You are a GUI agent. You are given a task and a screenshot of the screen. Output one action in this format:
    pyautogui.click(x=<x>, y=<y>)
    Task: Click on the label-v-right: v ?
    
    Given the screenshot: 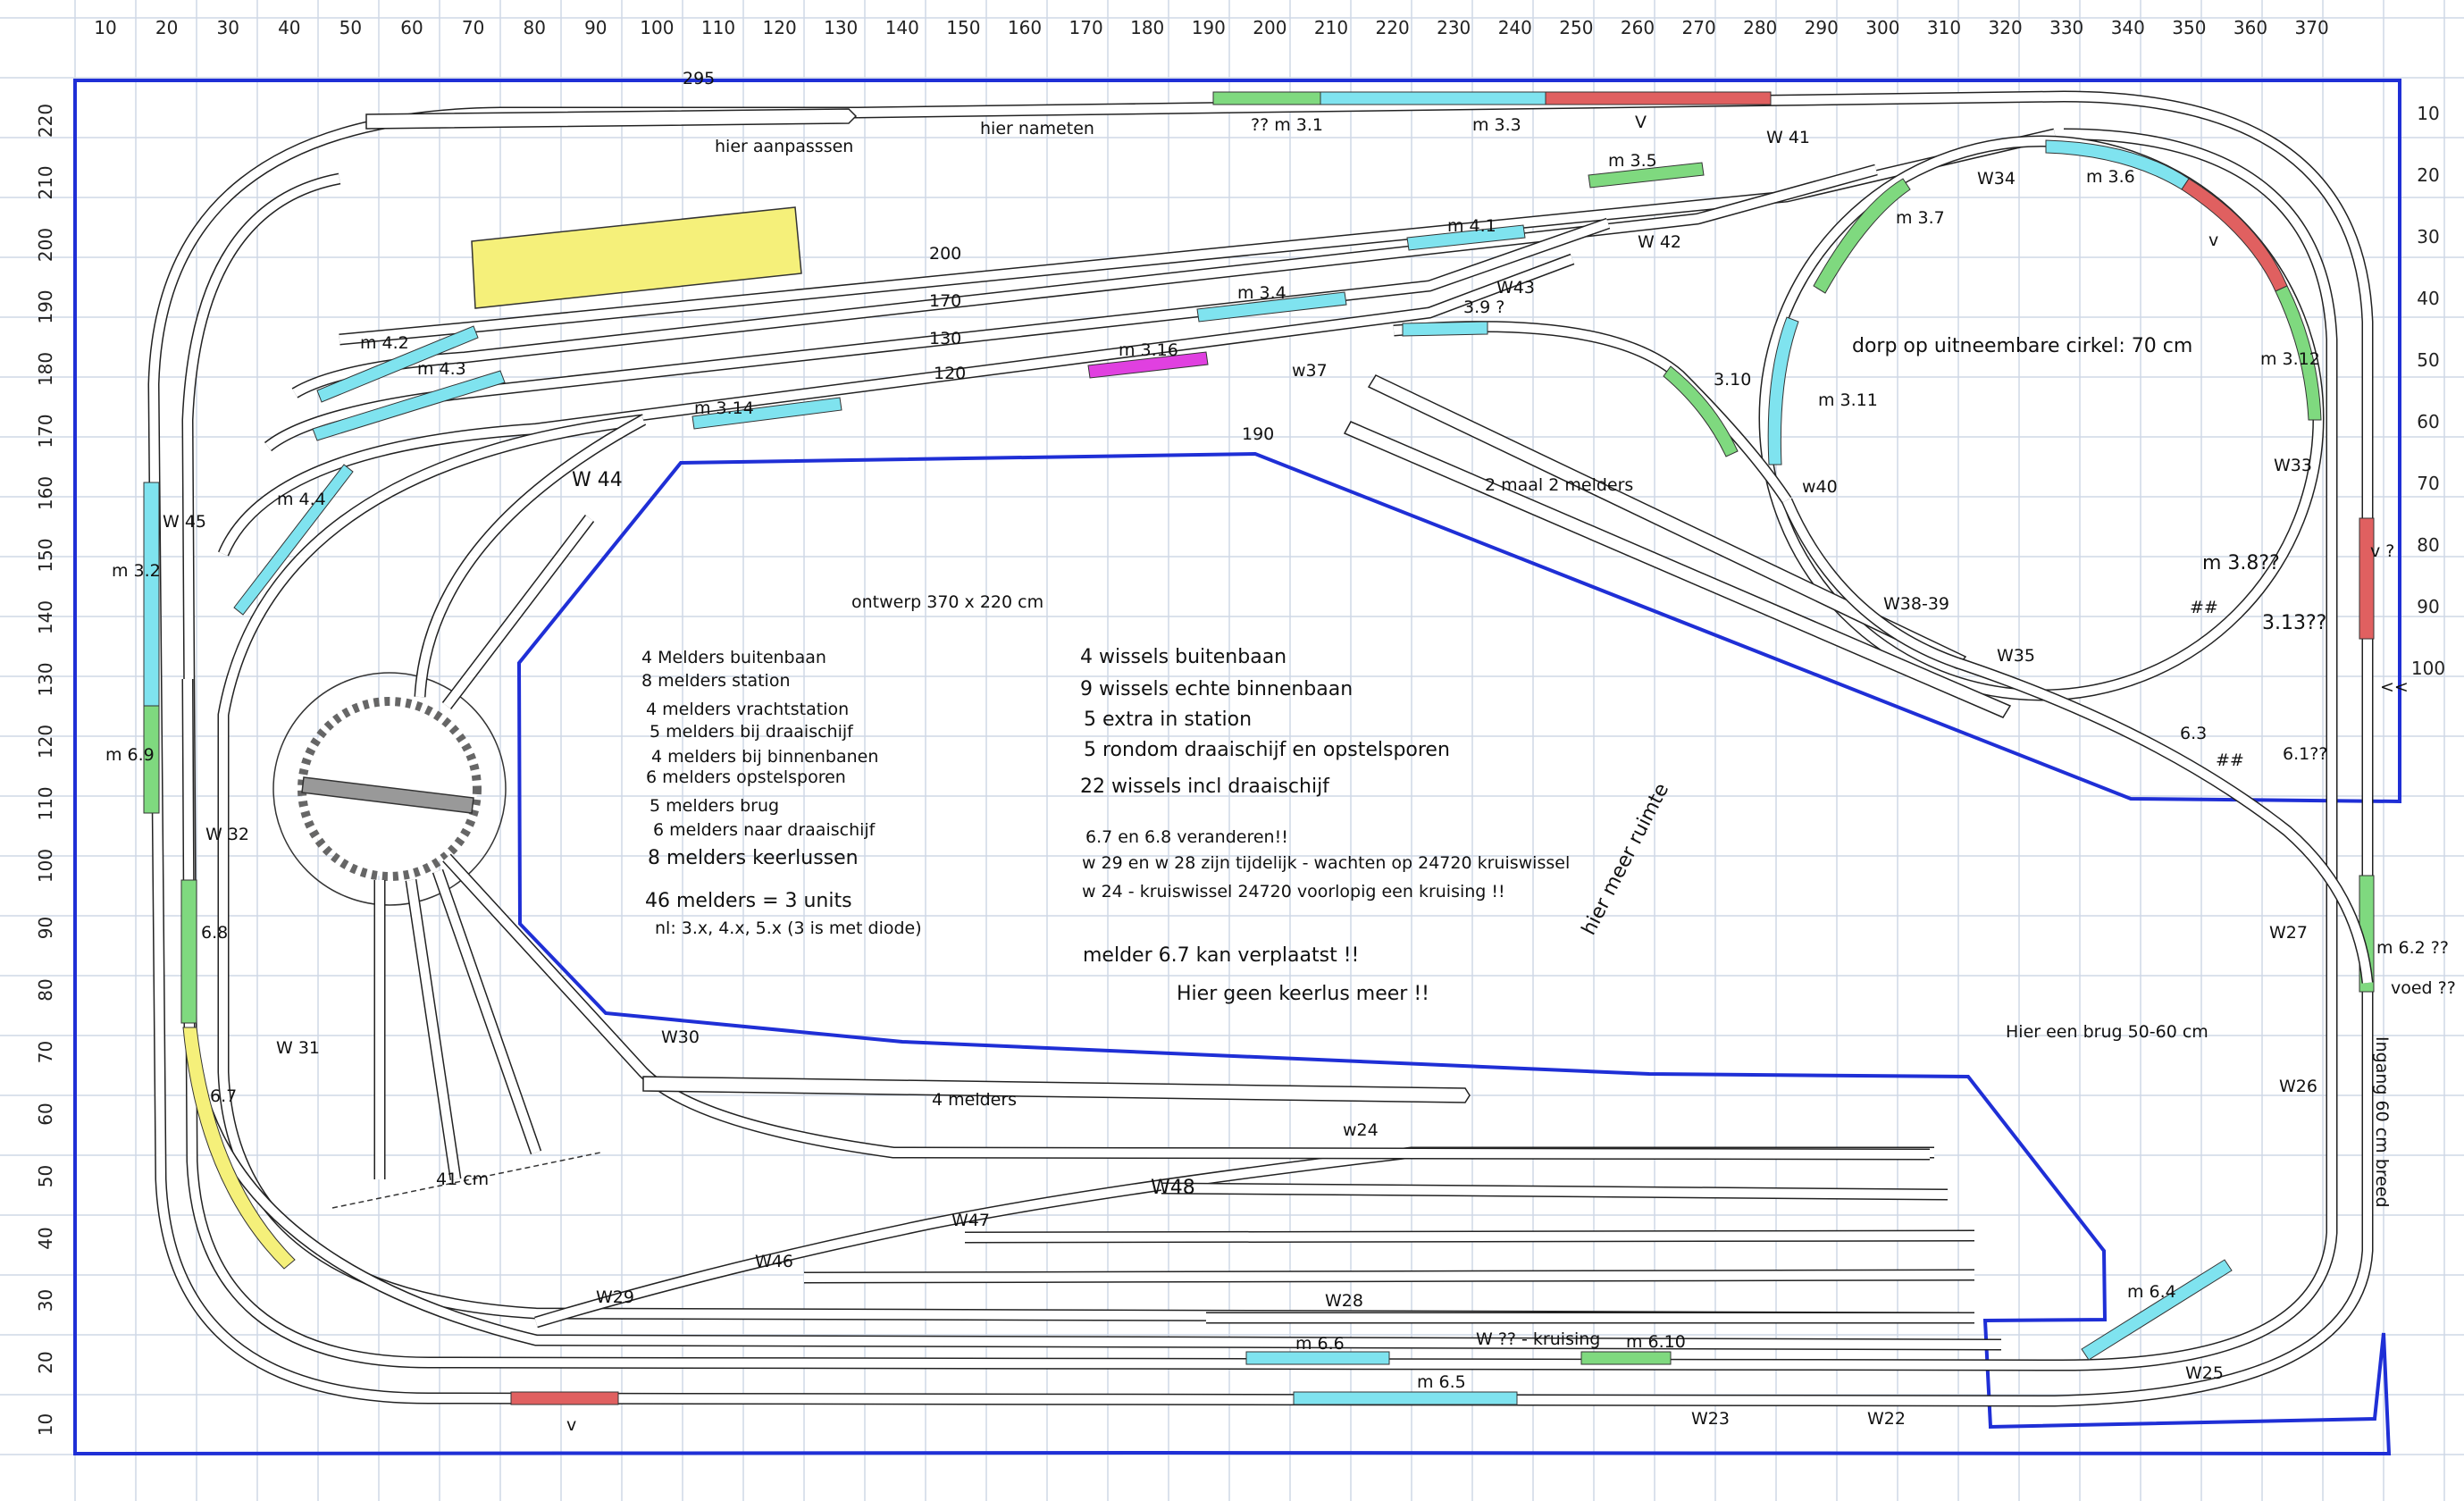 What is the action you would take?
    pyautogui.click(x=2382, y=551)
    